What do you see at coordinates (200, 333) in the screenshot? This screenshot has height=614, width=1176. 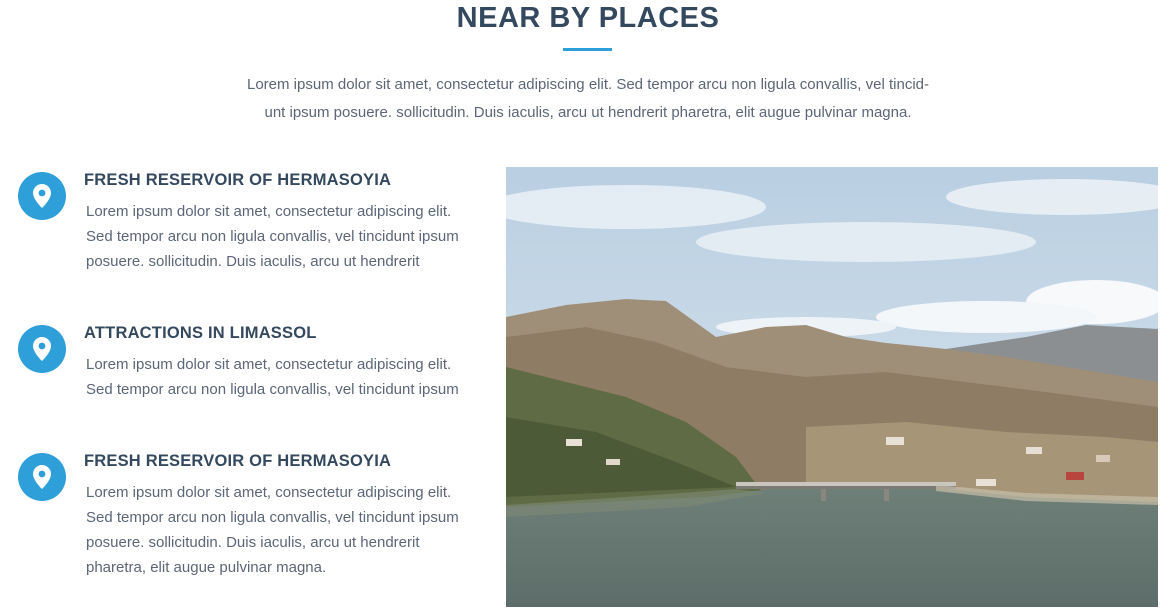 I see `place-title: ATTRACTIONS IN LIMASSOL` at bounding box center [200, 333].